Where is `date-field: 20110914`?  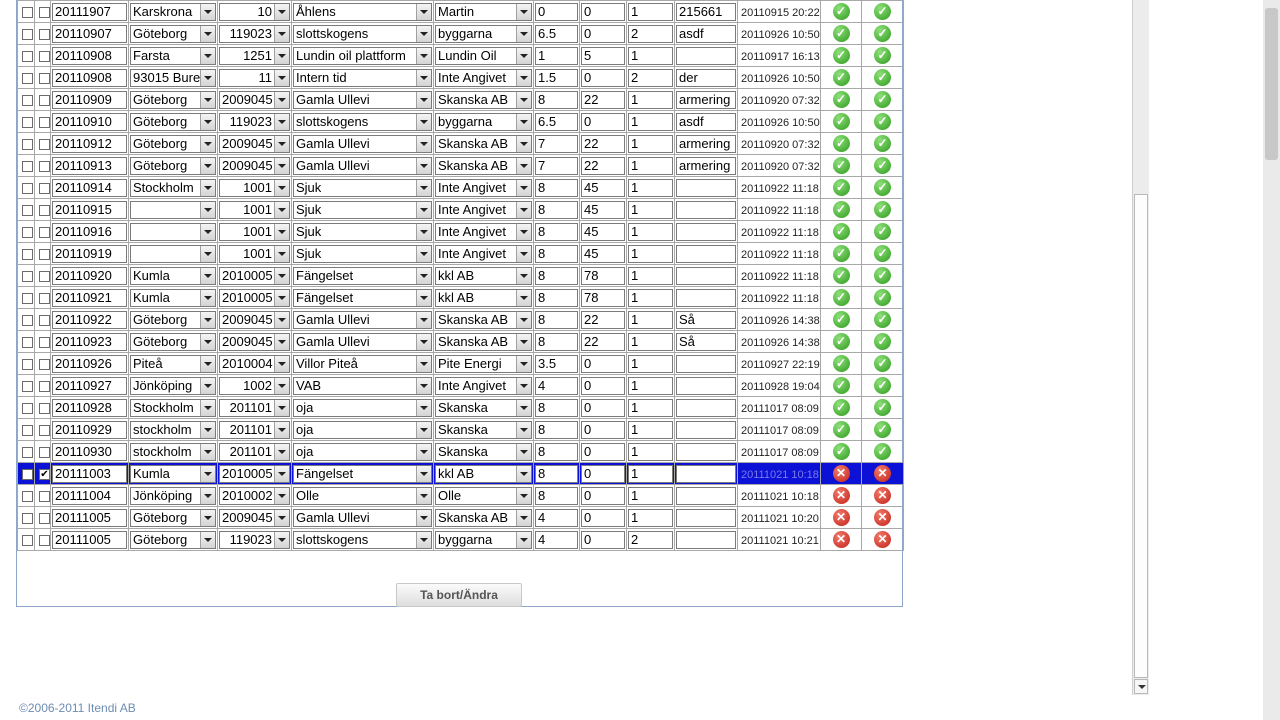 date-field: 20110914 is located at coordinates (89, 187).